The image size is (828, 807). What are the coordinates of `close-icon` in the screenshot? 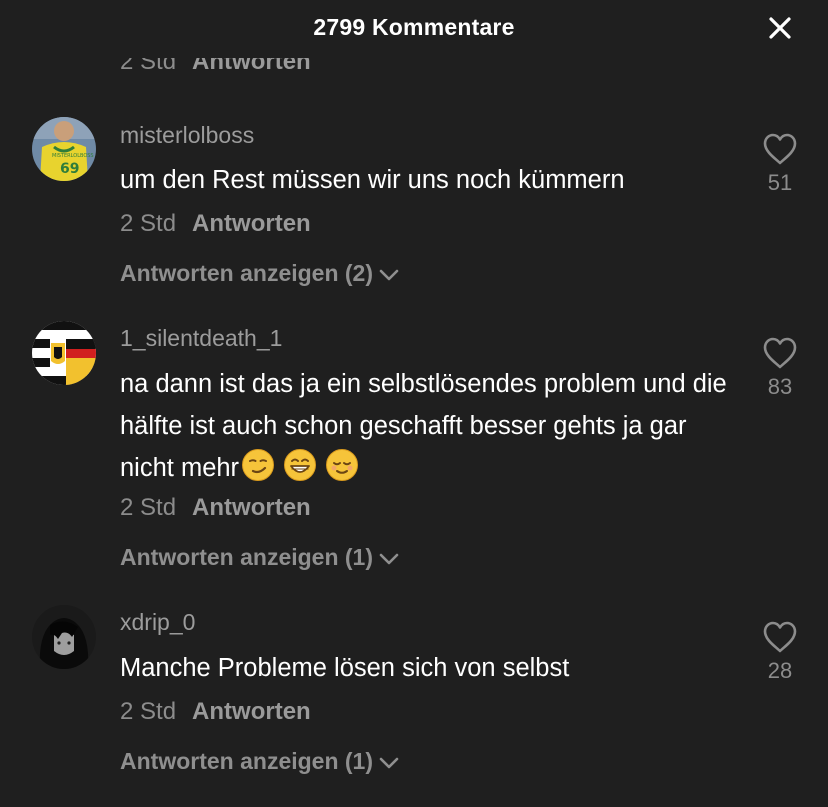 It's located at (780, 28).